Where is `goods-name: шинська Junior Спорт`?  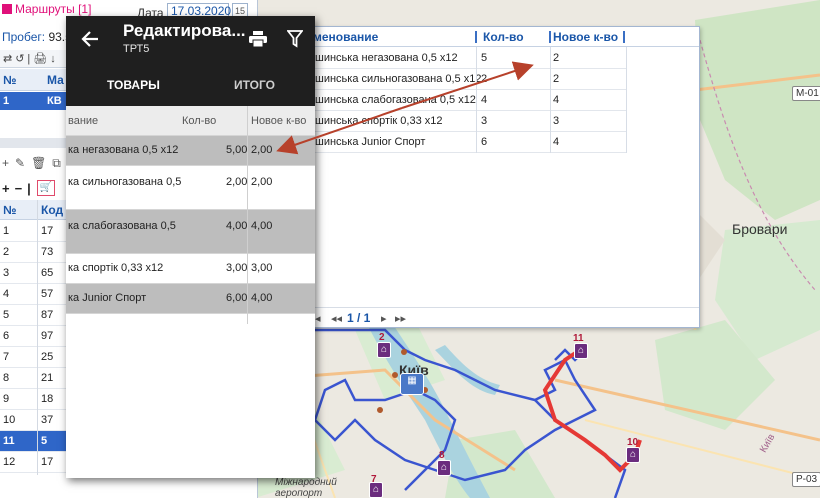
goods-name: шинська Junior Спорт is located at coordinates (370, 142).